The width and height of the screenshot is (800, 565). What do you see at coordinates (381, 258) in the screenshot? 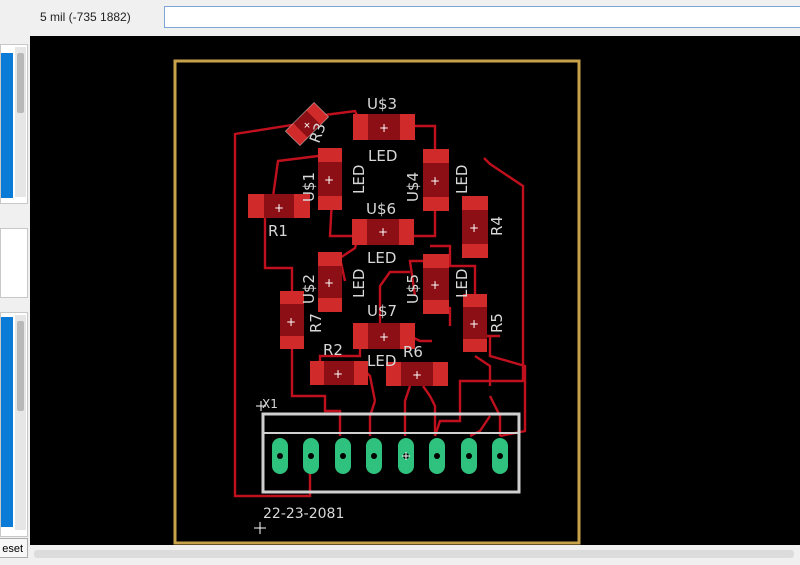
I see `label-led-u6: LED` at bounding box center [381, 258].